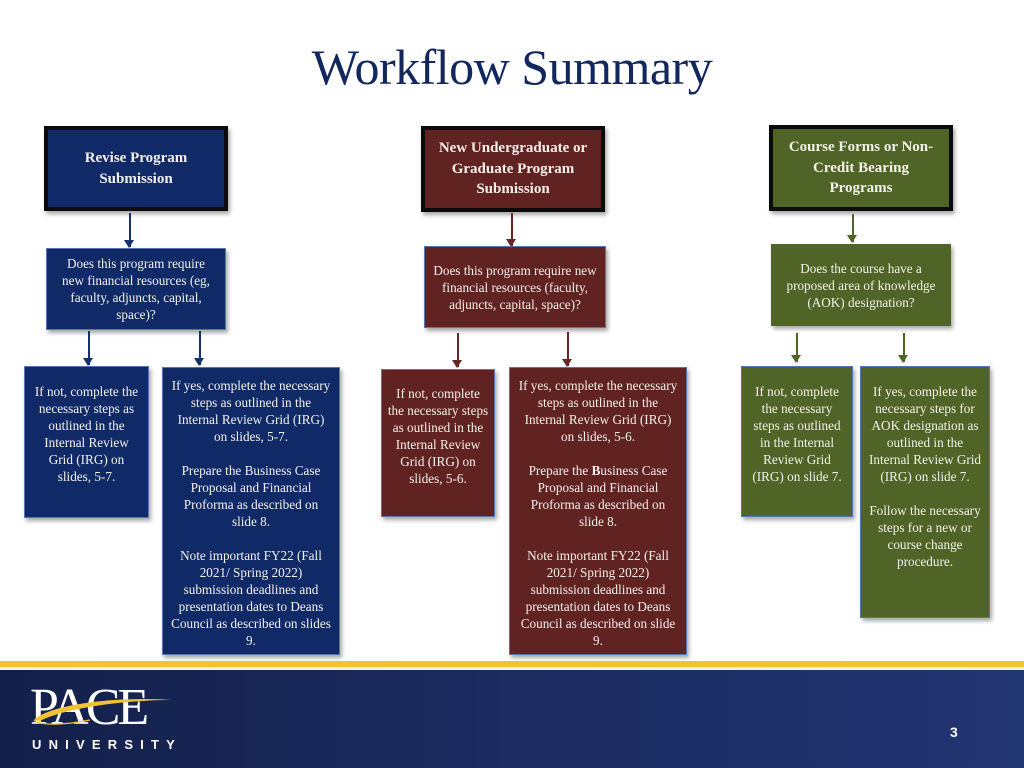 The width and height of the screenshot is (1024, 768). Describe the element at coordinates (512, 67) in the screenshot. I see `slide-title: Workflow Summary` at that location.